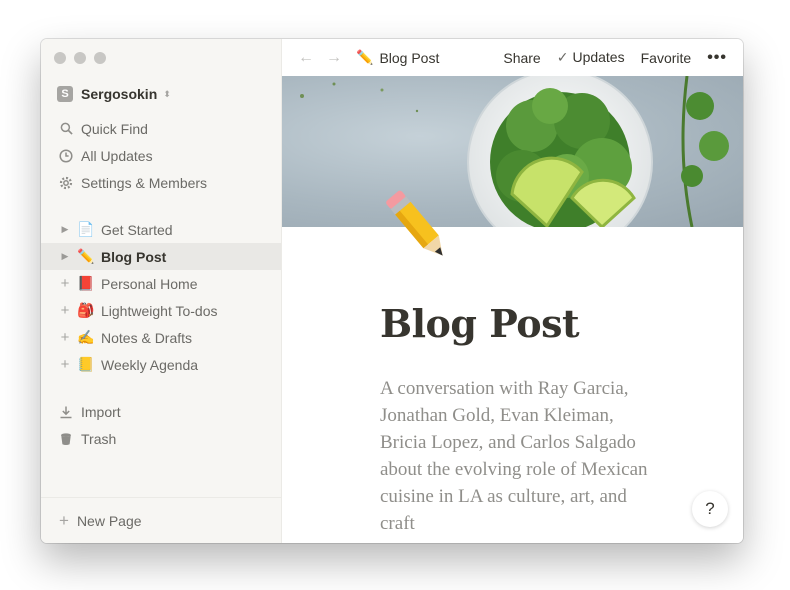 Image resolution: width=790 pixels, height=590 pixels. I want to click on workspace-switcher: S Sergosokin ⬍, so click(114, 94).